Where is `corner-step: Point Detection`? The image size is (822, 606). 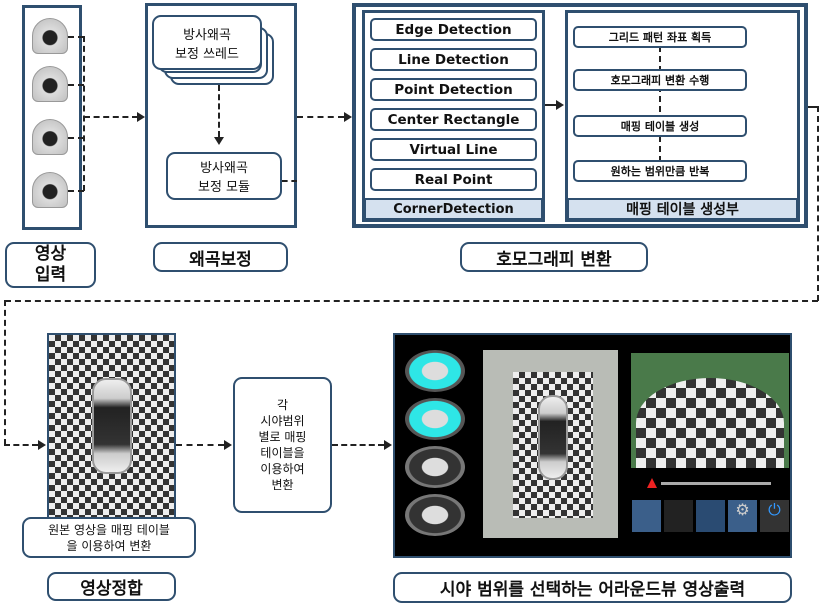 corner-step: Point Detection is located at coordinates (453, 89).